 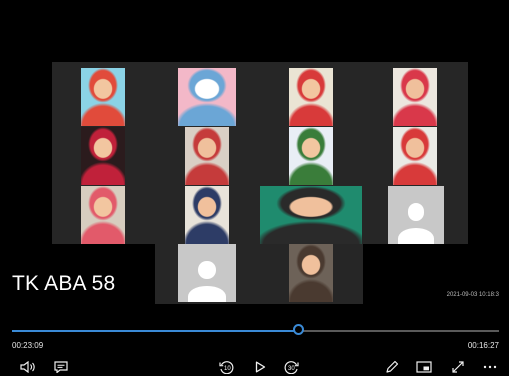 What do you see at coordinates (424, 367) in the screenshot?
I see `miniview-icon` at bounding box center [424, 367].